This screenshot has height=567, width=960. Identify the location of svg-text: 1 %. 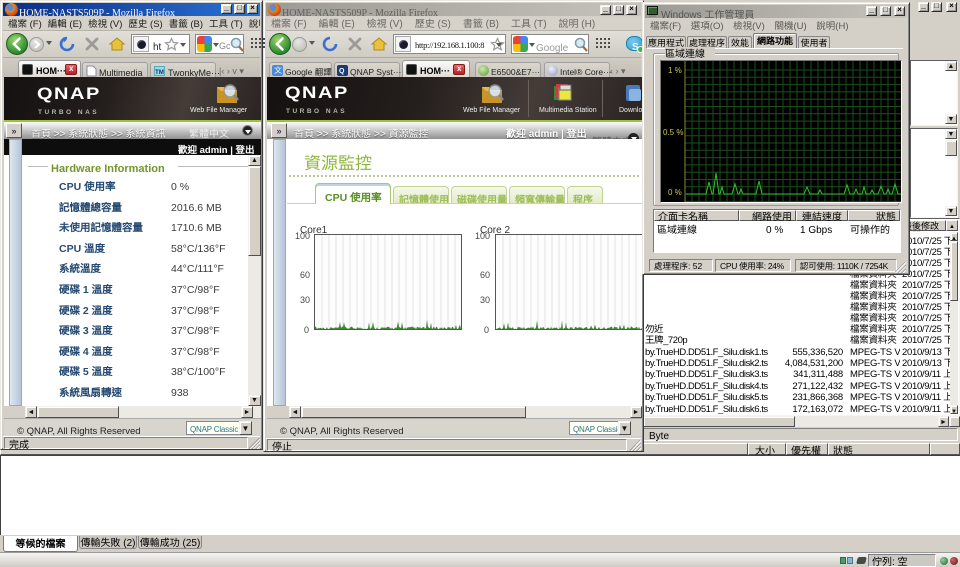
(675, 70).